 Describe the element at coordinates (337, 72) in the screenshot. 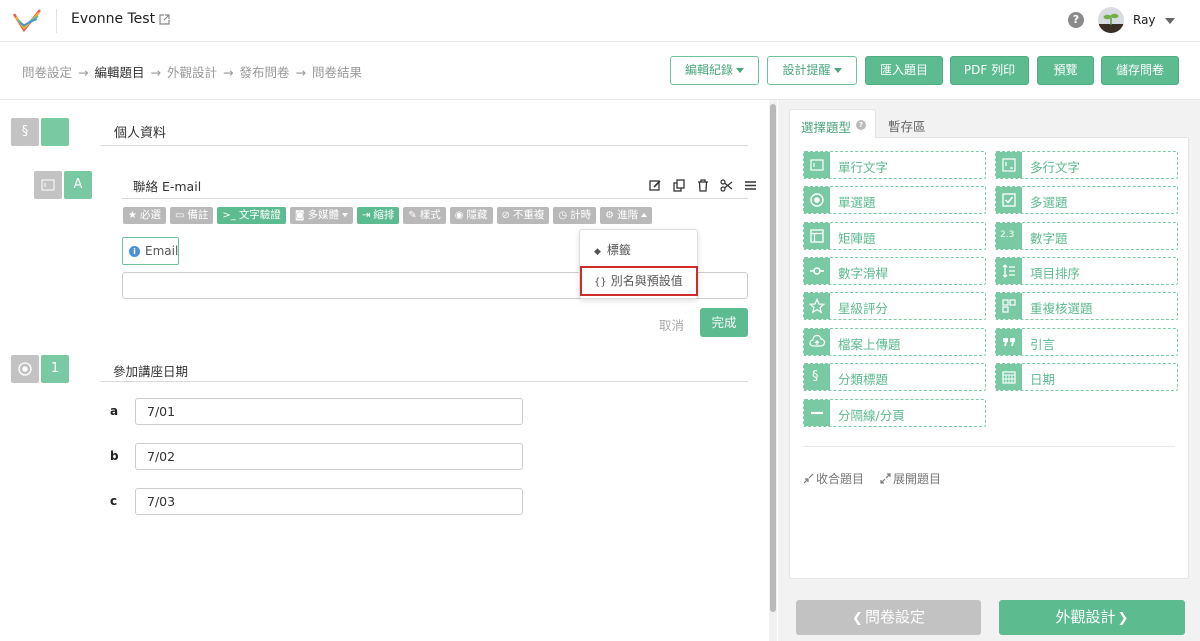

I see `breadcrumb-step-results: 問卷結果` at that location.